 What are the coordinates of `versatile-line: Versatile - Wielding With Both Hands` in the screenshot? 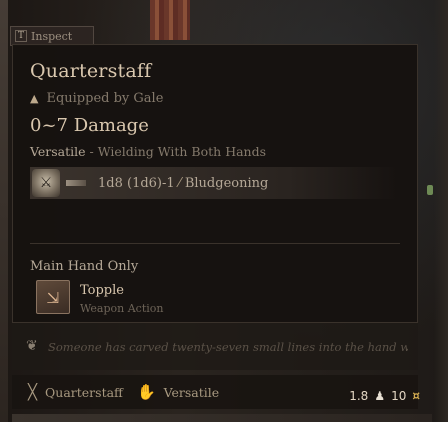 It's located at (148, 151).